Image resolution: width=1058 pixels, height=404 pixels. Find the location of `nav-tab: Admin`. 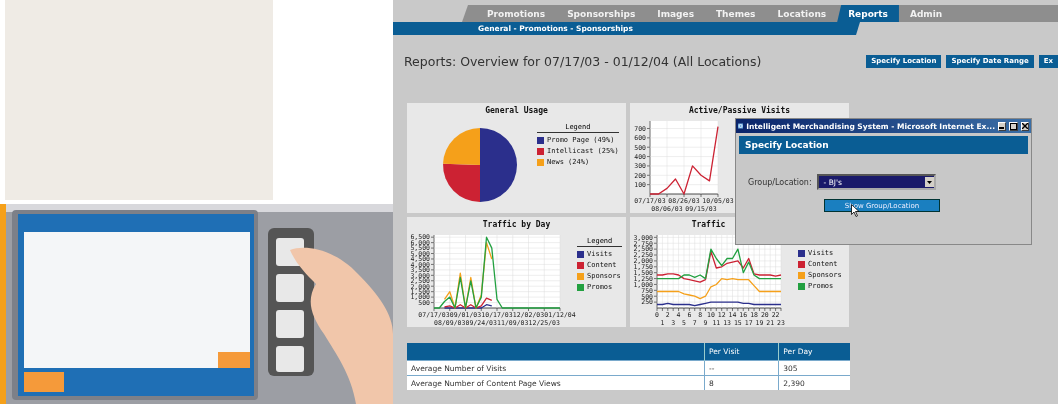

nav-tab: Admin is located at coordinates (926, 13).